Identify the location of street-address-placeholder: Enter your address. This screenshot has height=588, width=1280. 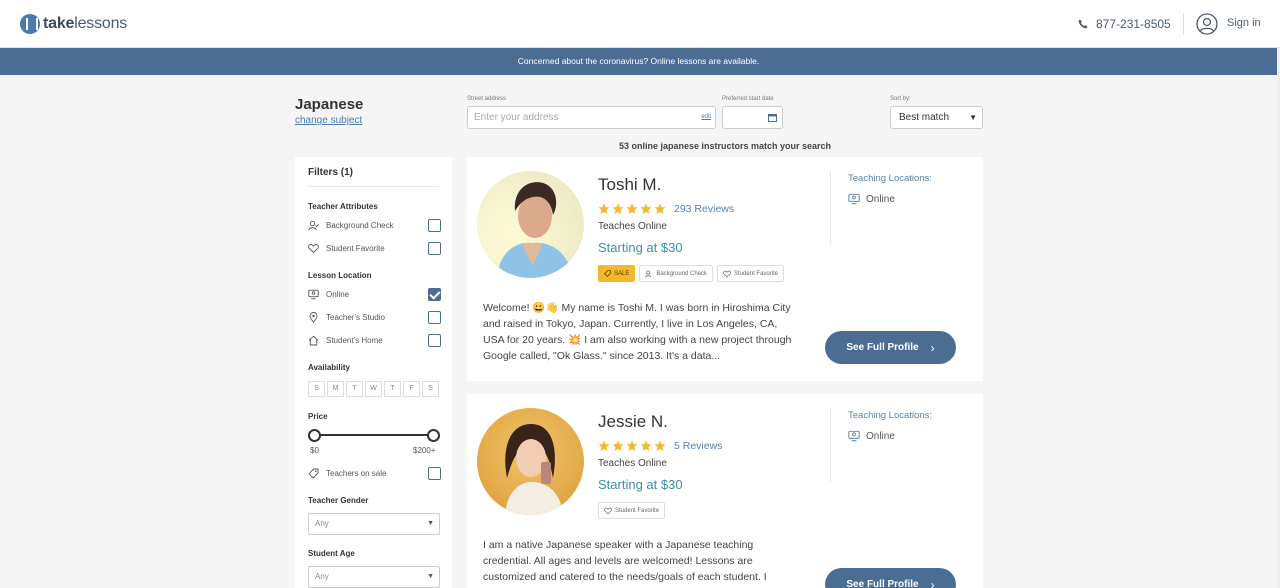
(516, 117).